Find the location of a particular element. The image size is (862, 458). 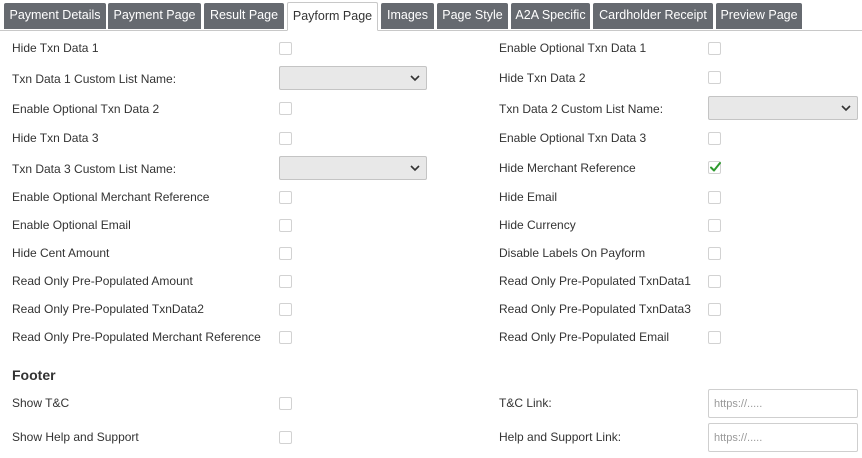

txn-data-3-custom-list-select is located at coordinates (353, 168).